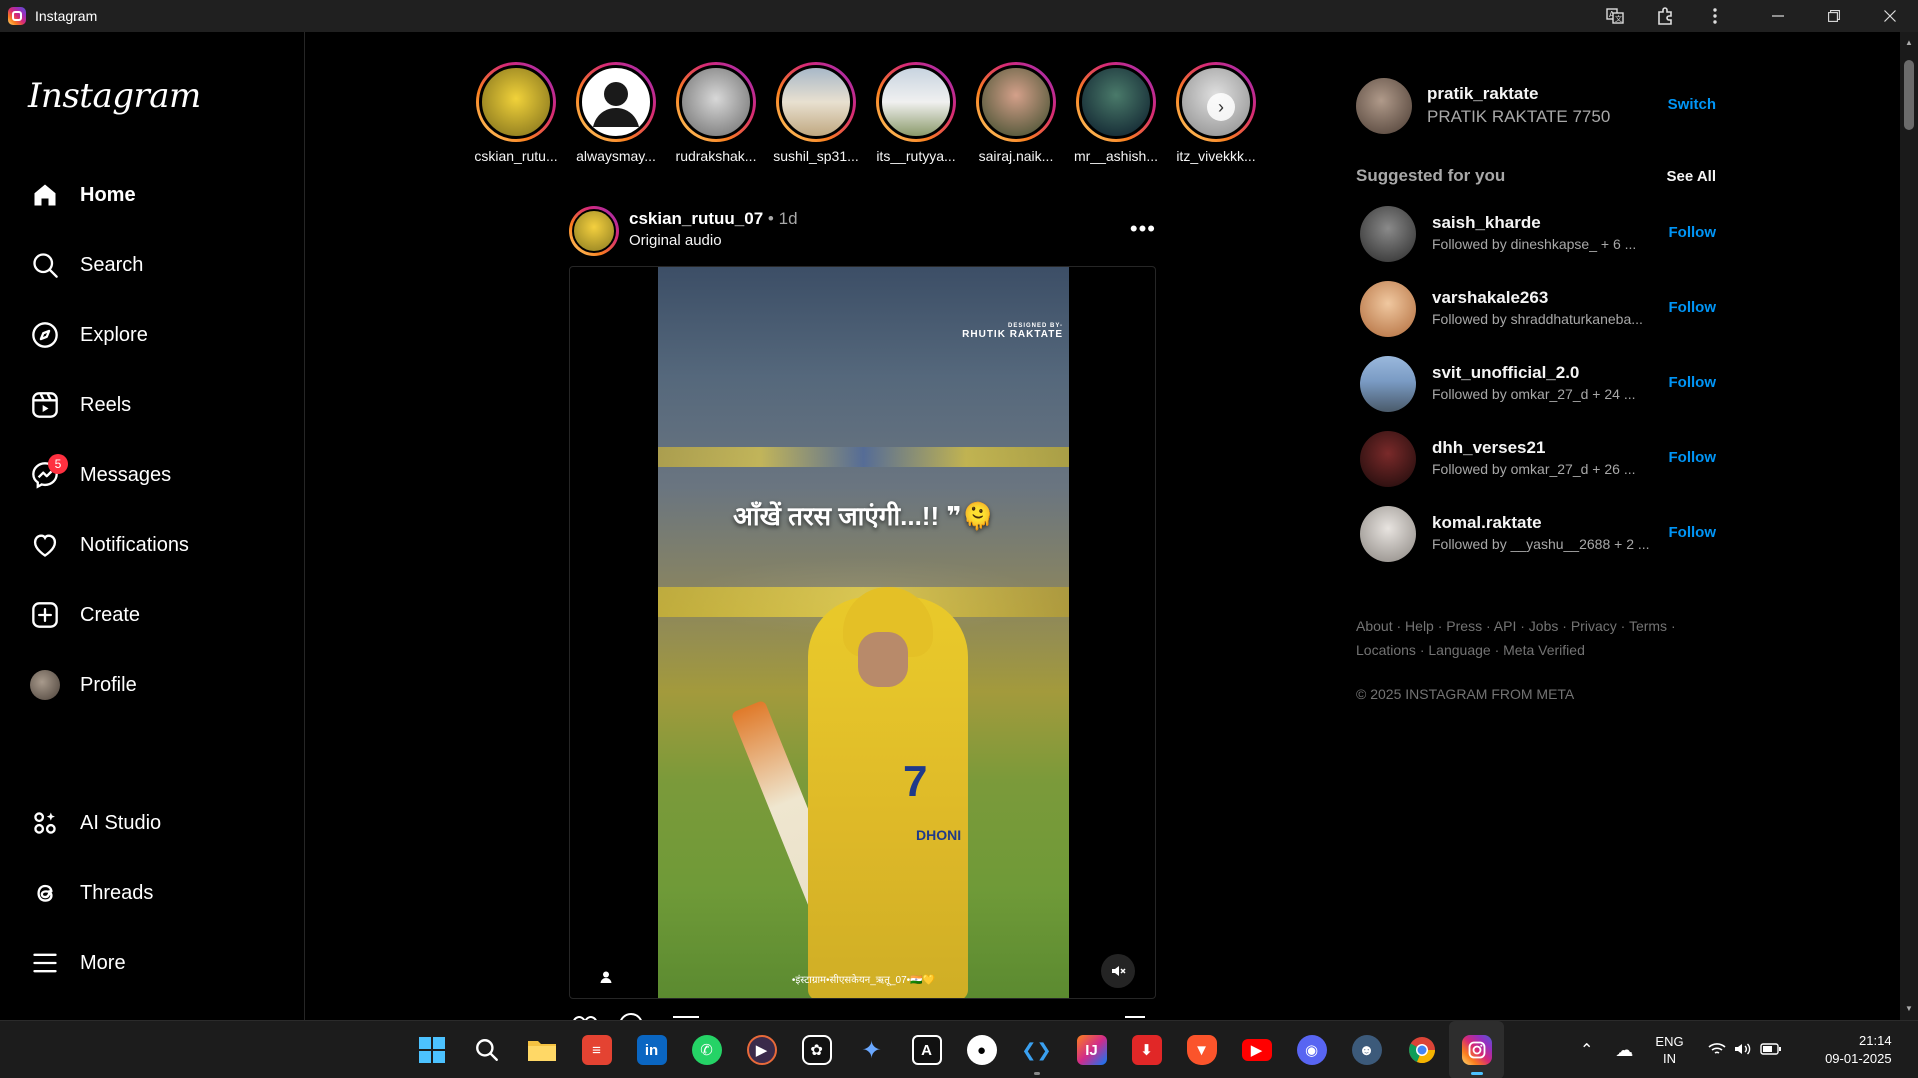  Describe the element at coordinates (1464, 626) in the screenshot. I see `footer-link: Press` at that location.